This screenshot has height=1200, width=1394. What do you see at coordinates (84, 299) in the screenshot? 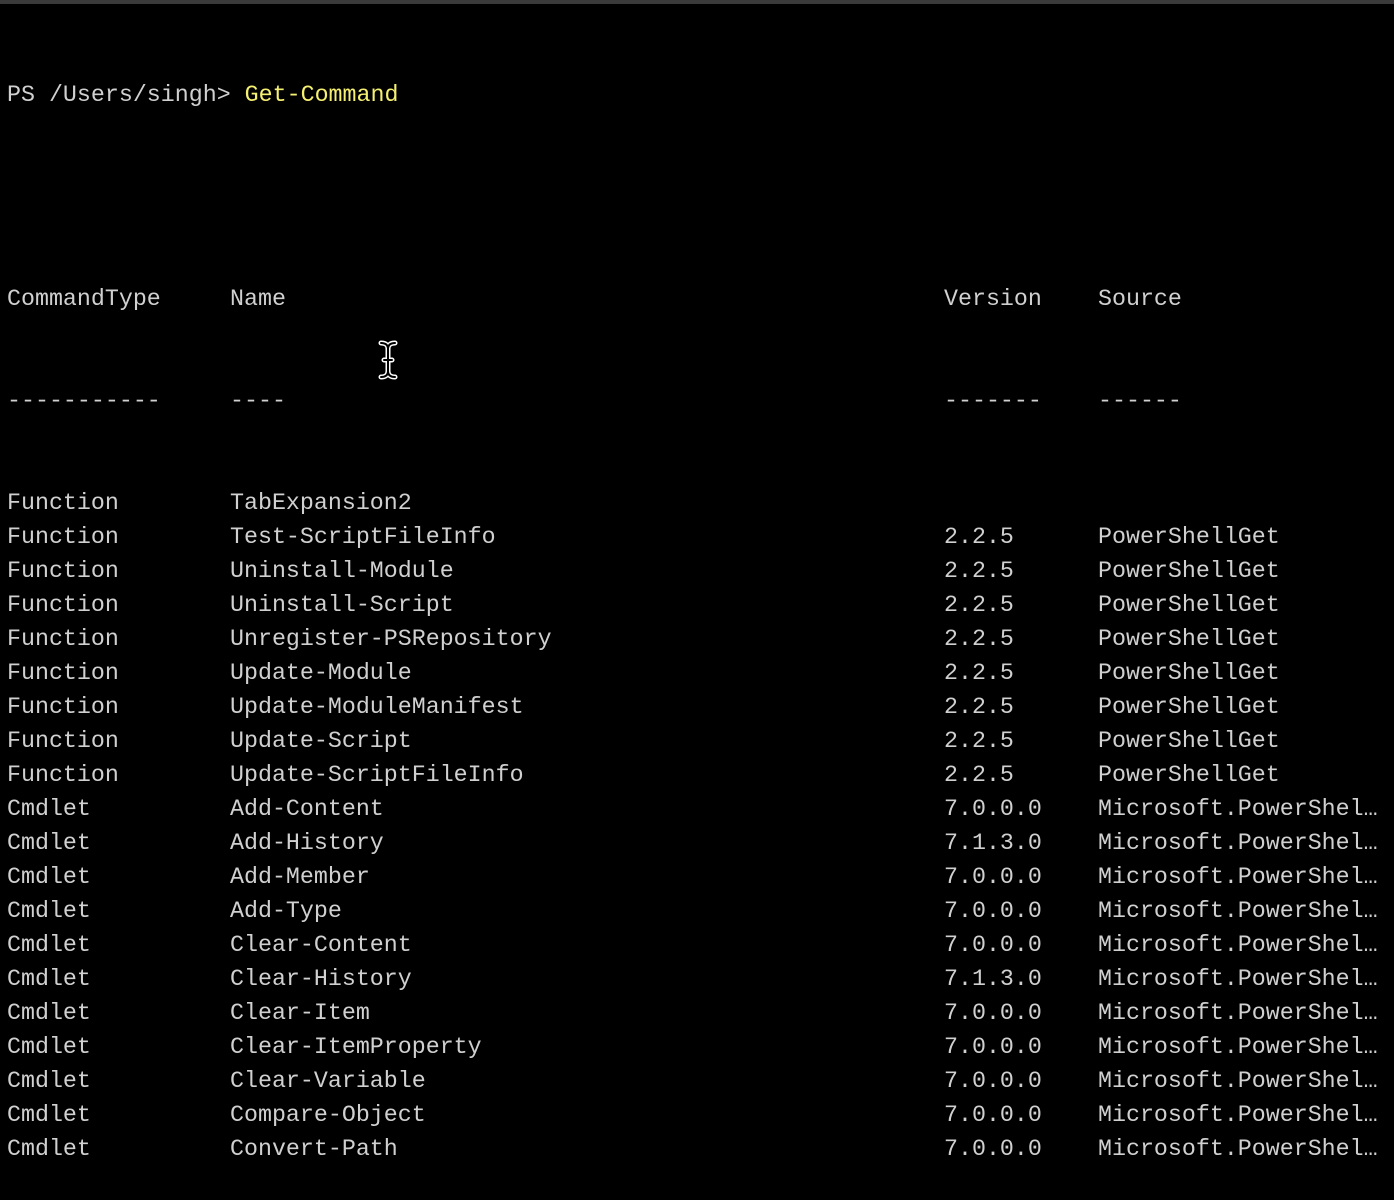
I see `header-commandtype: CommandType` at bounding box center [84, 299].